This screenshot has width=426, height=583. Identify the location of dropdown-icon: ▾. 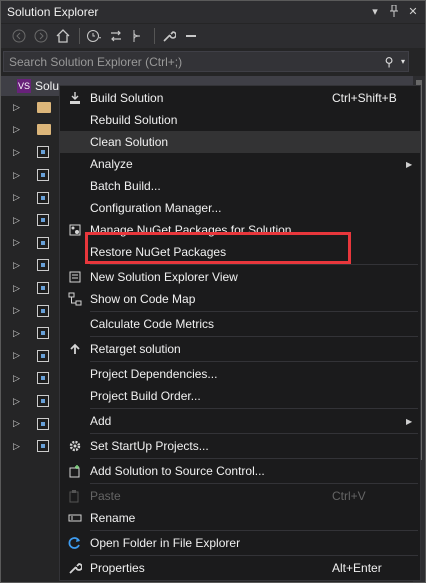
(375, 12).